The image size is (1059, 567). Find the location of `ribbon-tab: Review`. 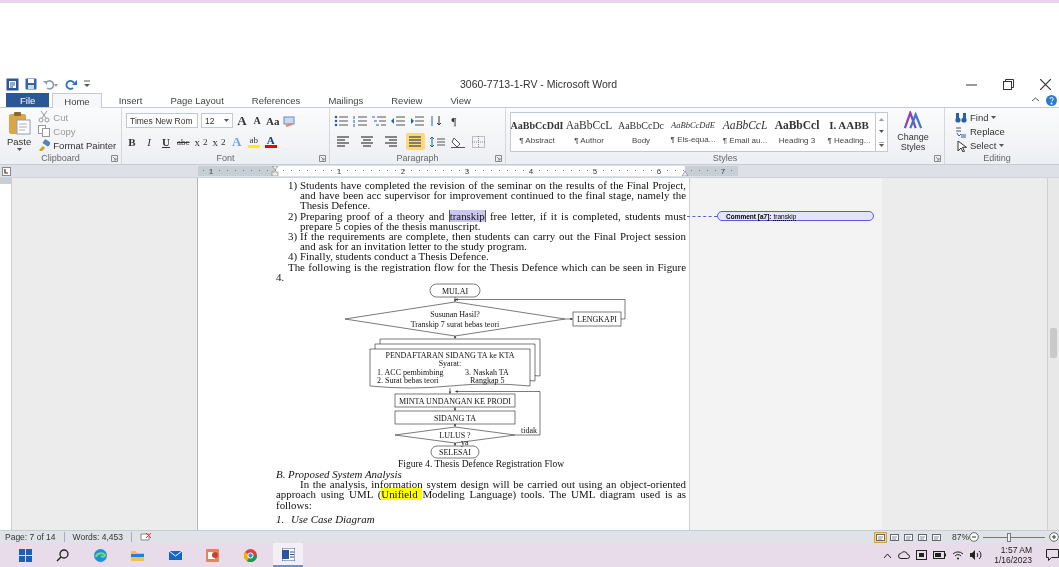

ribbon-tab: Review is located at coordinates (407, 100).